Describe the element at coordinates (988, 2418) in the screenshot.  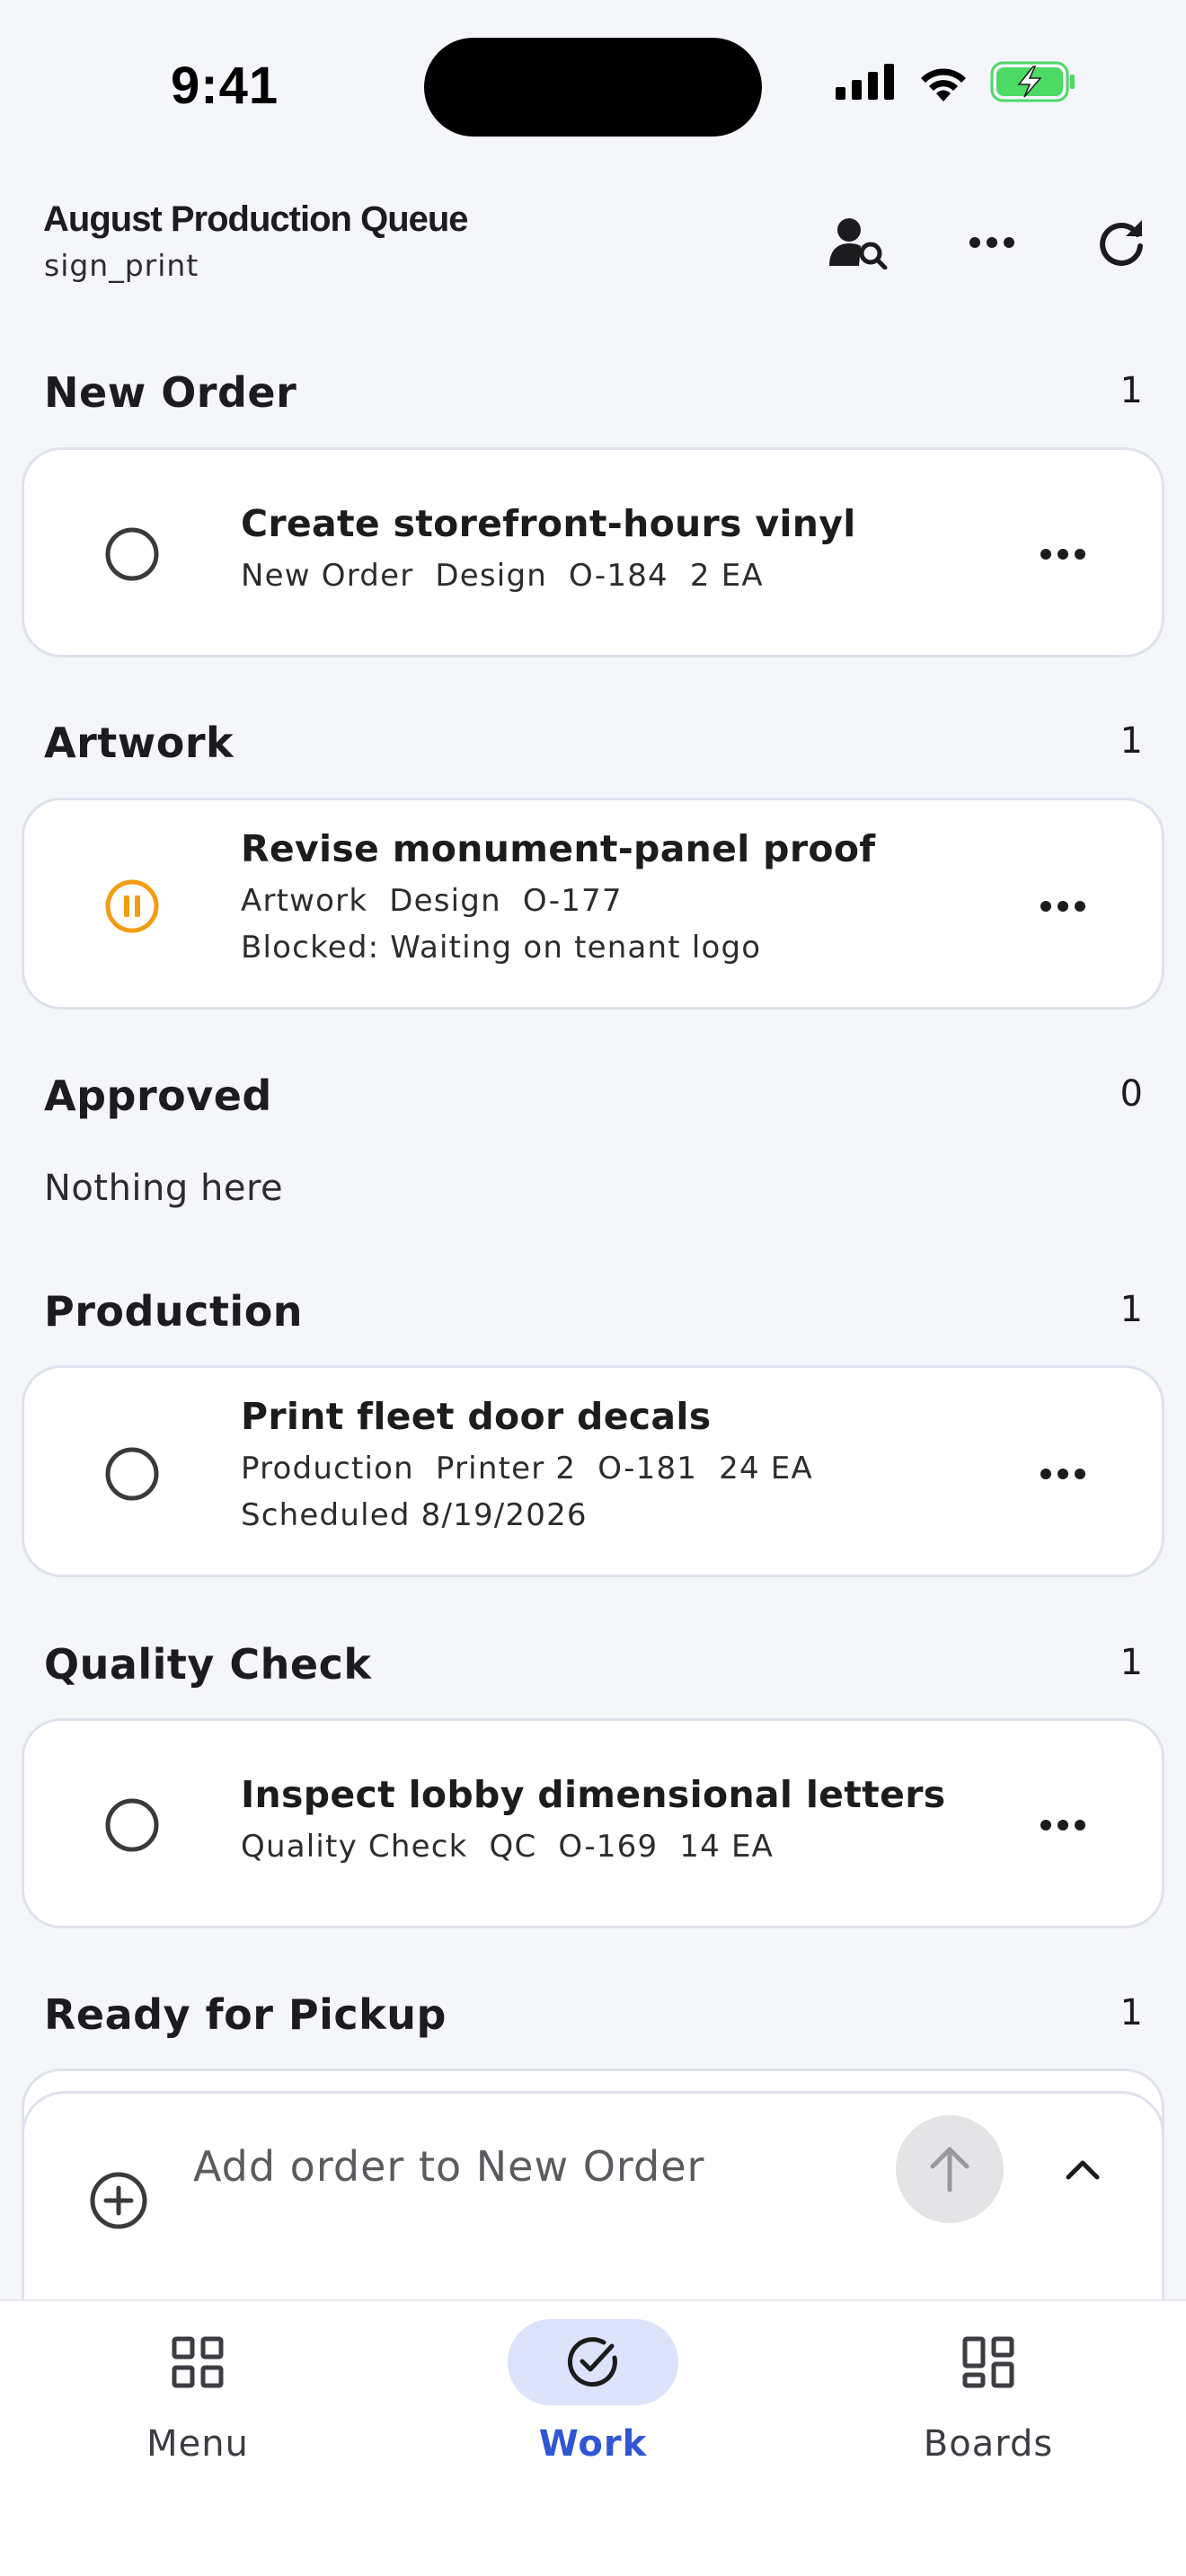
I see `tab-boards: Boards` at that location.